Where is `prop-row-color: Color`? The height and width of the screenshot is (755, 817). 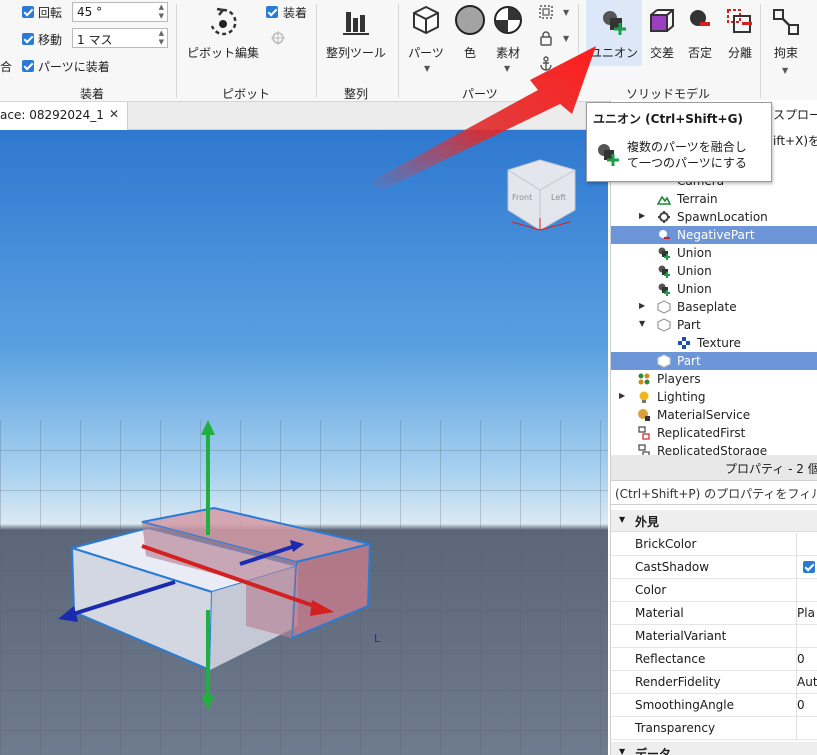 prop-row-color: Color is located at coordinates (714, 590).